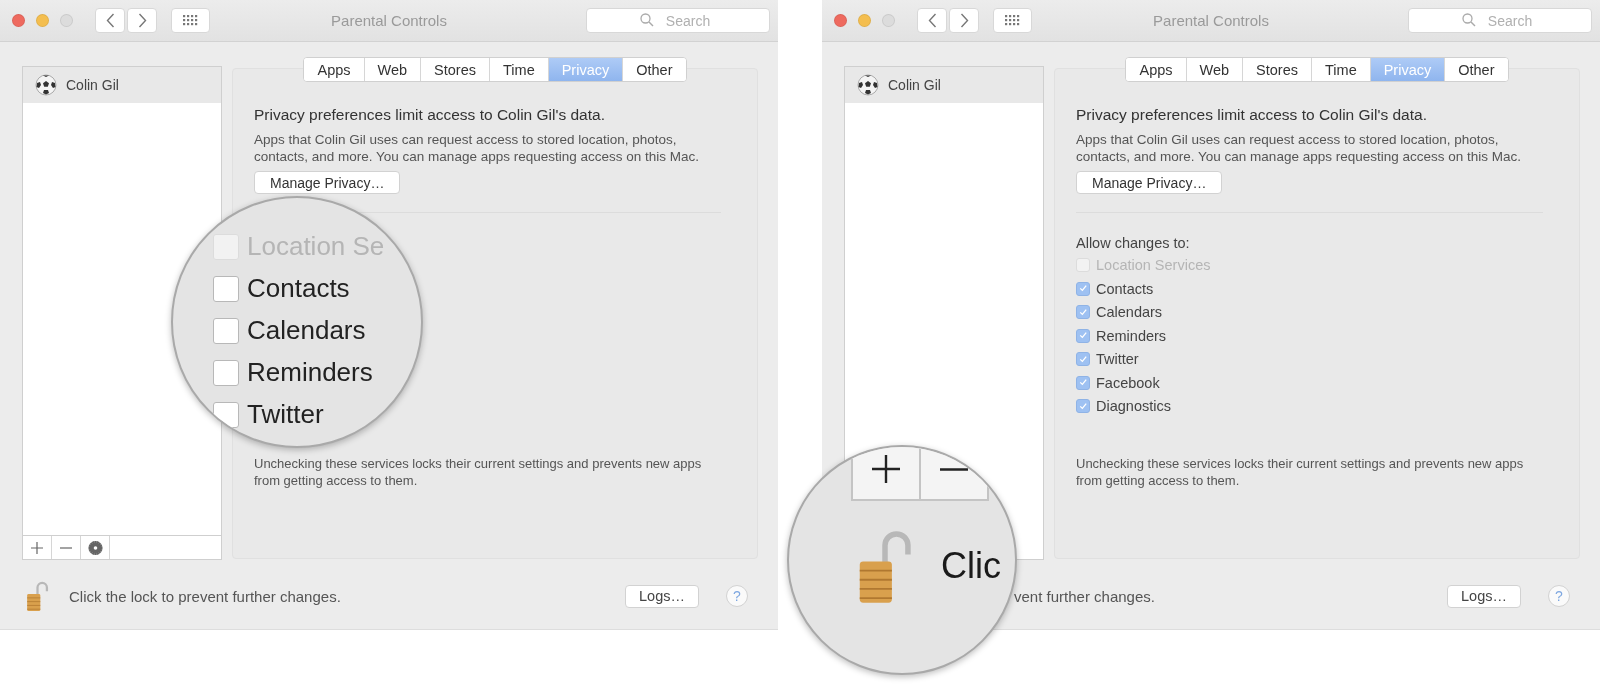  What do you see at coordinates (1084, 596) in the screenshot?
I see `lock-message: vent further changes.` at bounding box center [1084, 596].